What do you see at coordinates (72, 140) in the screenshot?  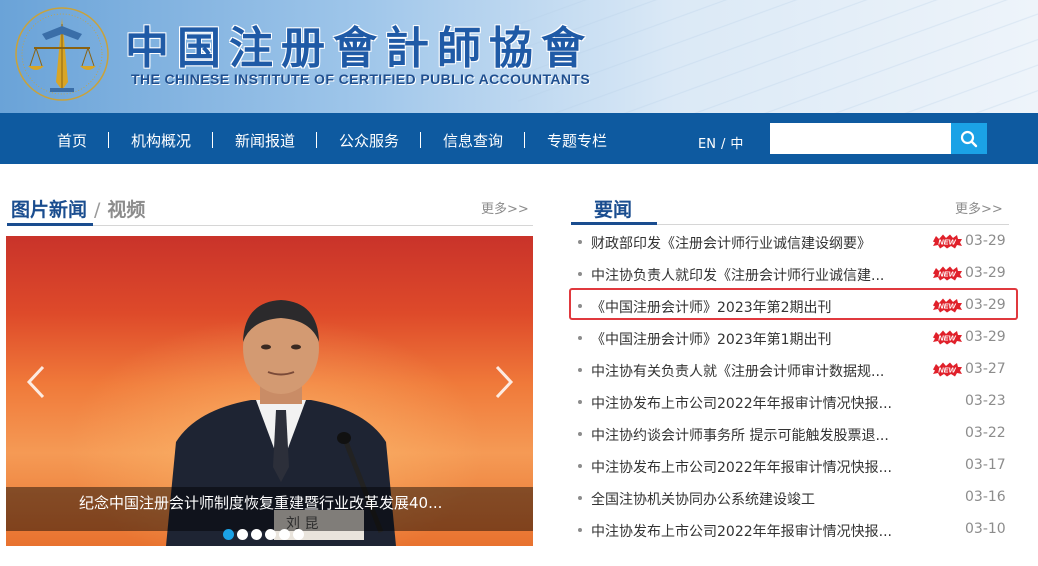 I see `nav-item-home: 首页` at bounding box center [72, 140].